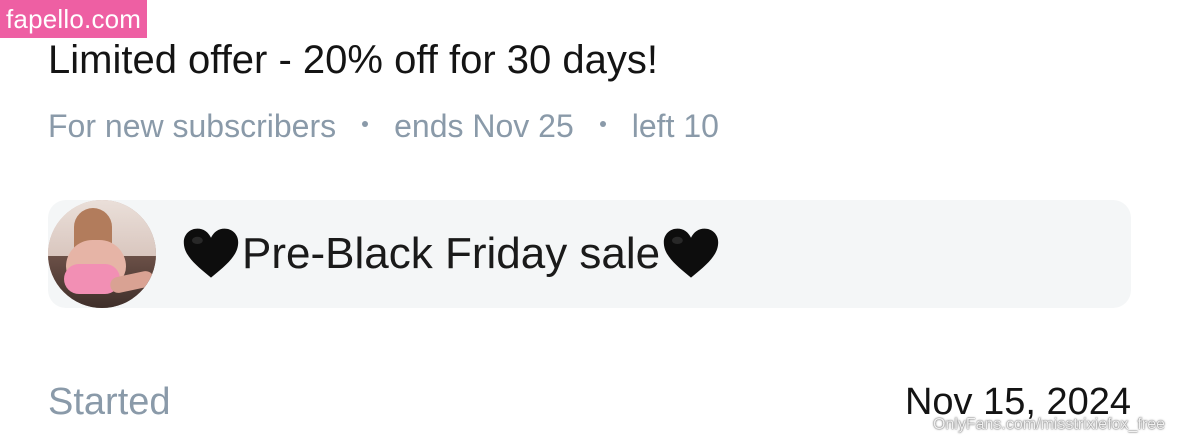 Image resolution: width=1179 pixels, height=442 pixels. I want to click on offer-audience: For new subscribers, so click(192, 125).